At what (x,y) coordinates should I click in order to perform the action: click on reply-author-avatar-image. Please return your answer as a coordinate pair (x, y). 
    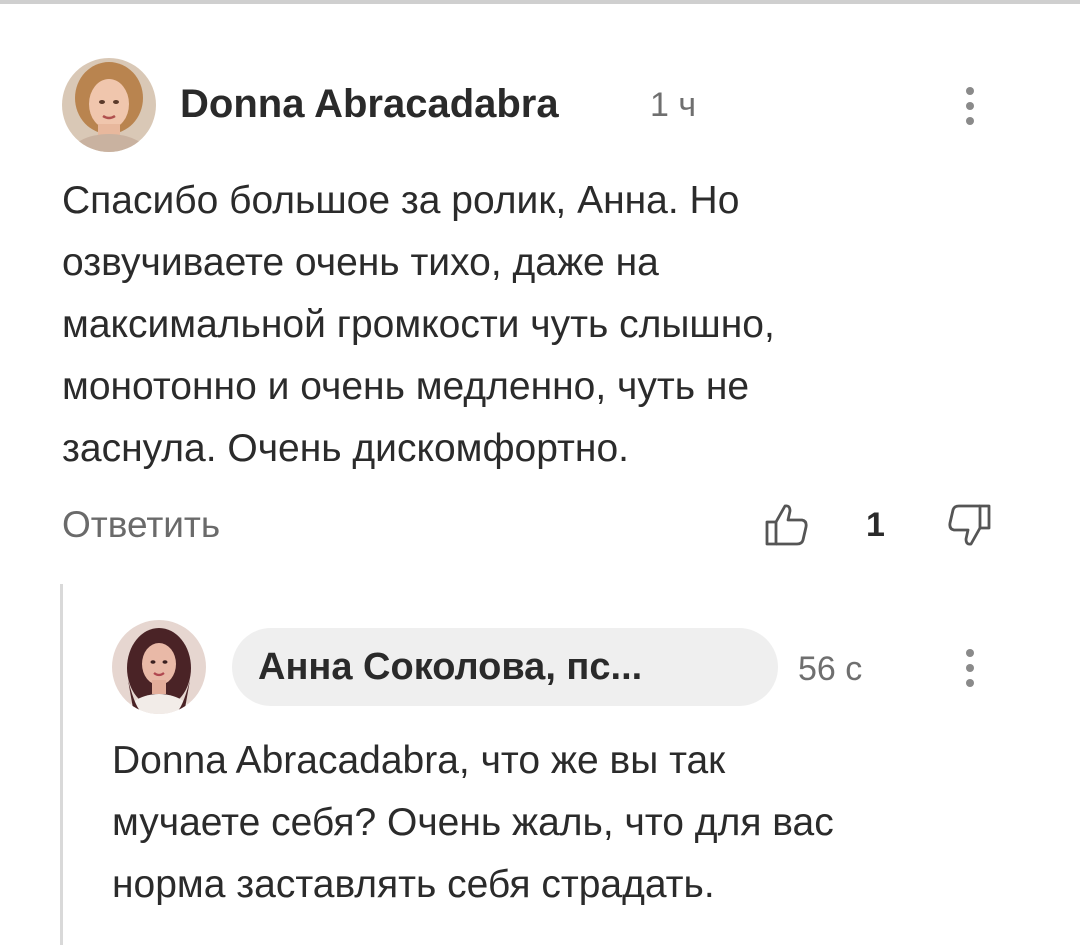
    Looking at the image, I should click on (159, 667).